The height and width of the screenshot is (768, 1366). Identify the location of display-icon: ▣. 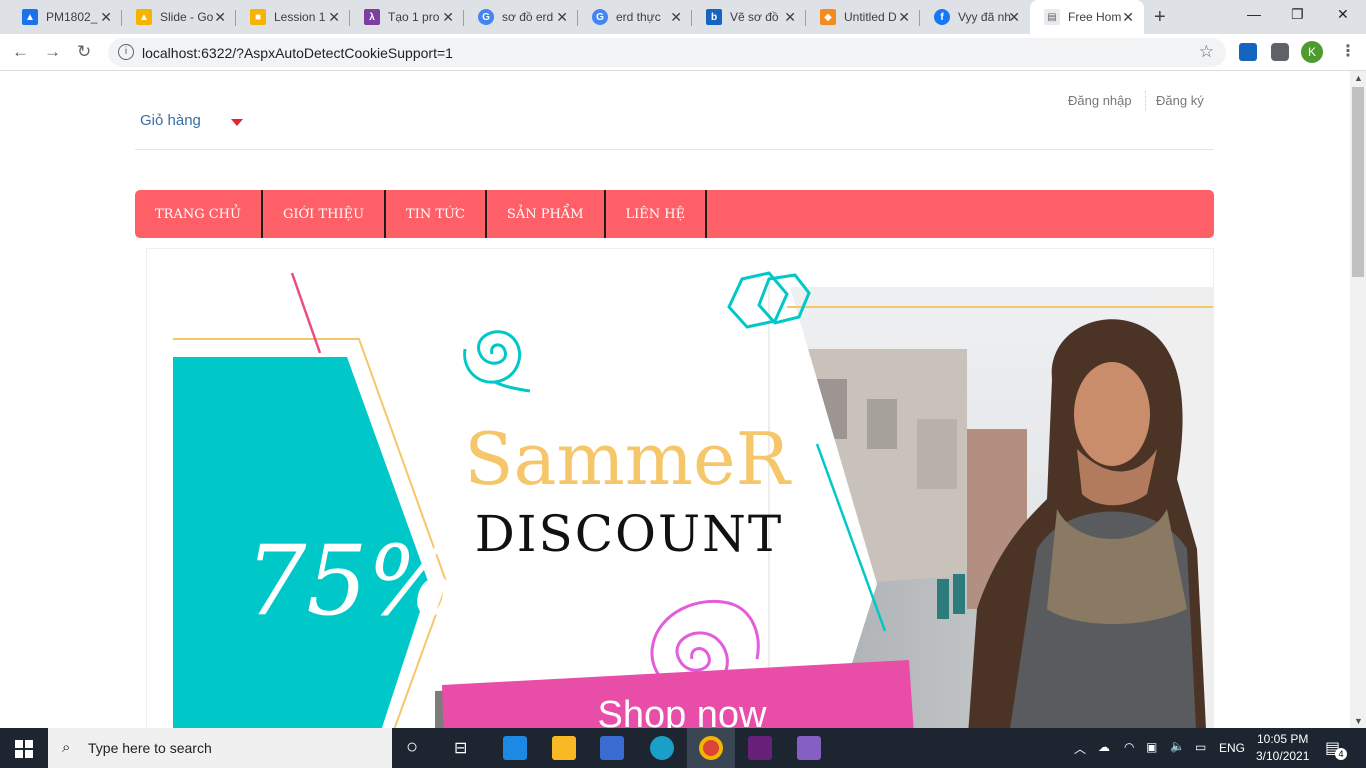
(1151, 747).